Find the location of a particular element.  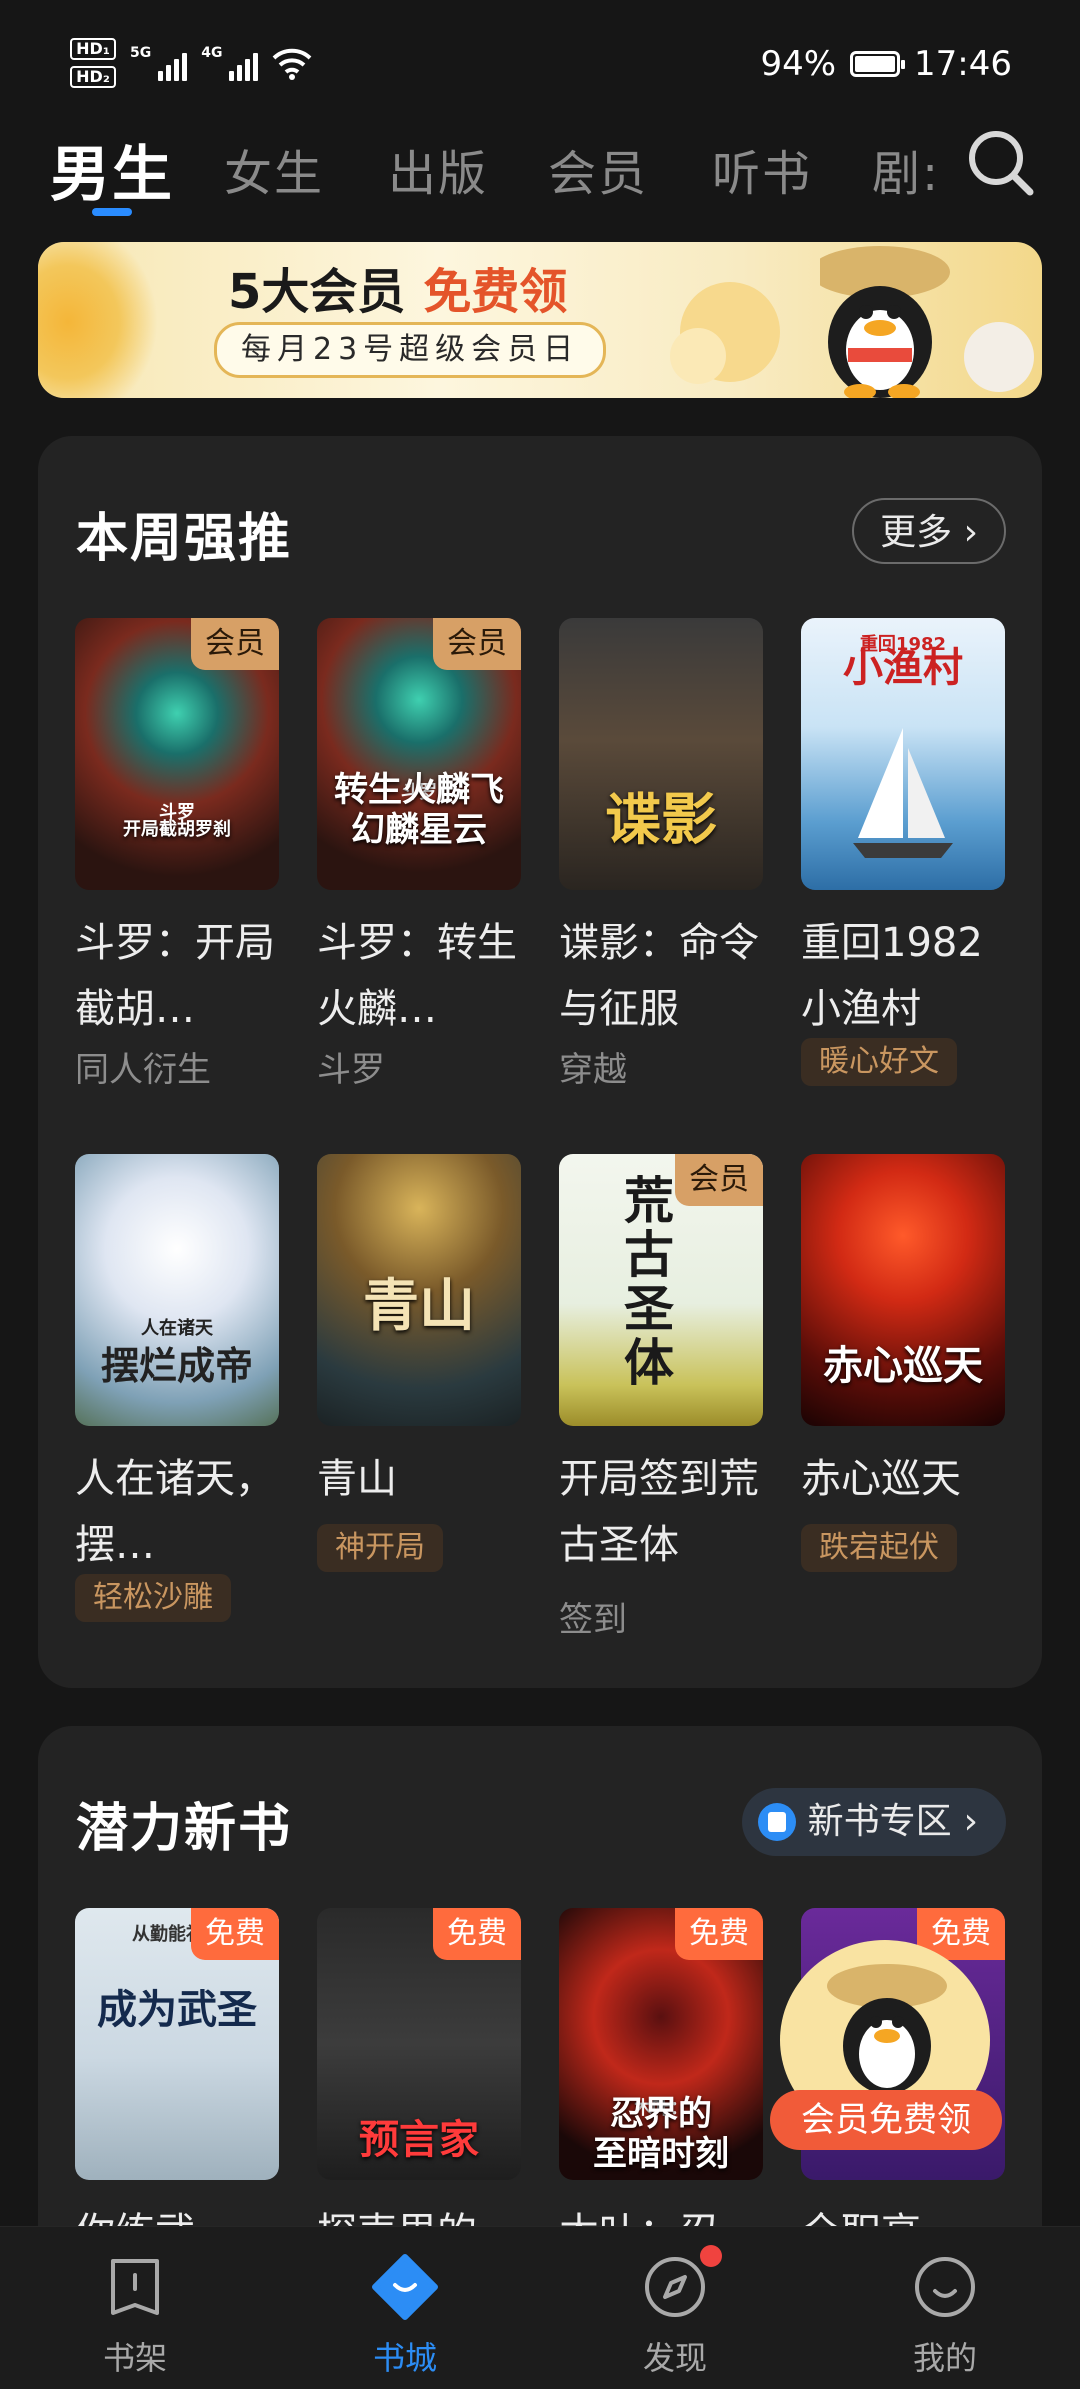

cover-text: 开局截胡罗刹 is located at coordinates (177, 829).